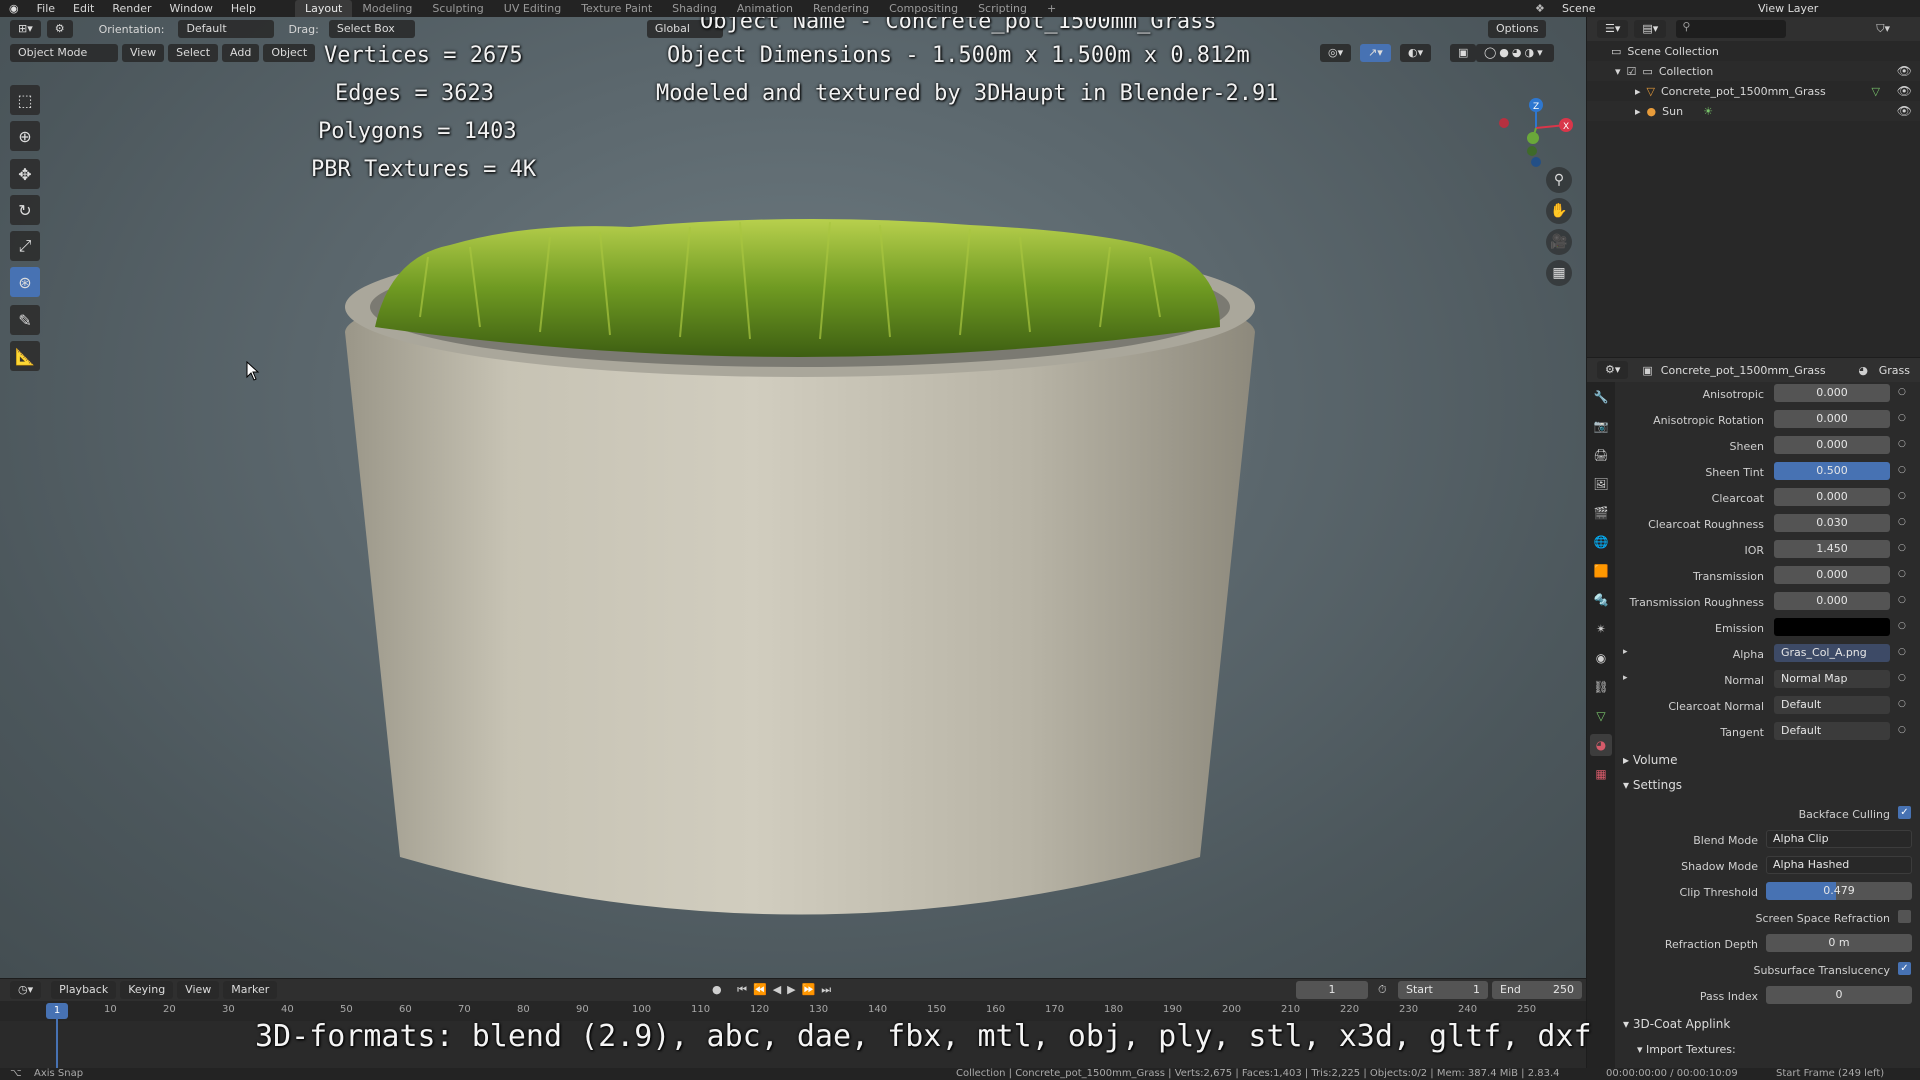 This screenshot has height=1080, width=1920. What do you see at coordinates (1601, 600) in the screenshot?
I see `modifier-tab-icon: 🔩` at bounding box center [1601, 600].